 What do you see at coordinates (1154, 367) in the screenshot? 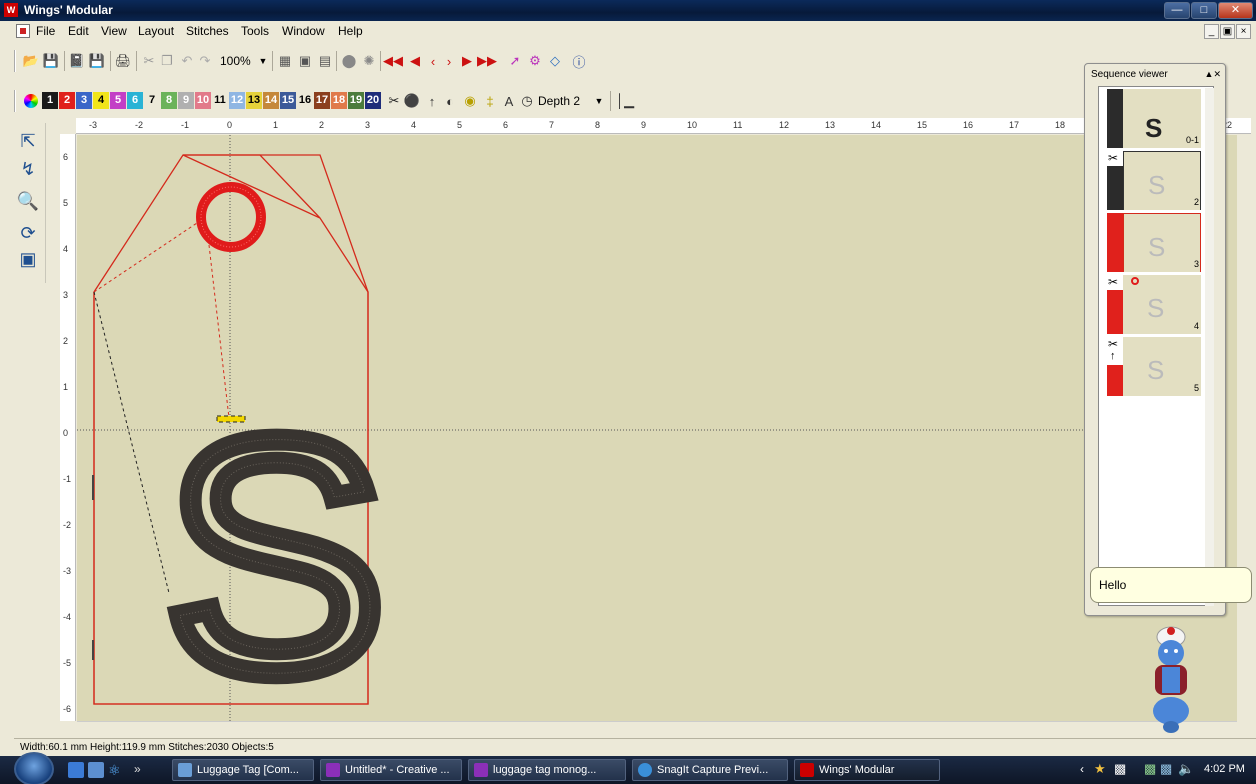
I see `sequence-item: ✂ ↑ S 5` at bounding box center [1154, 367].